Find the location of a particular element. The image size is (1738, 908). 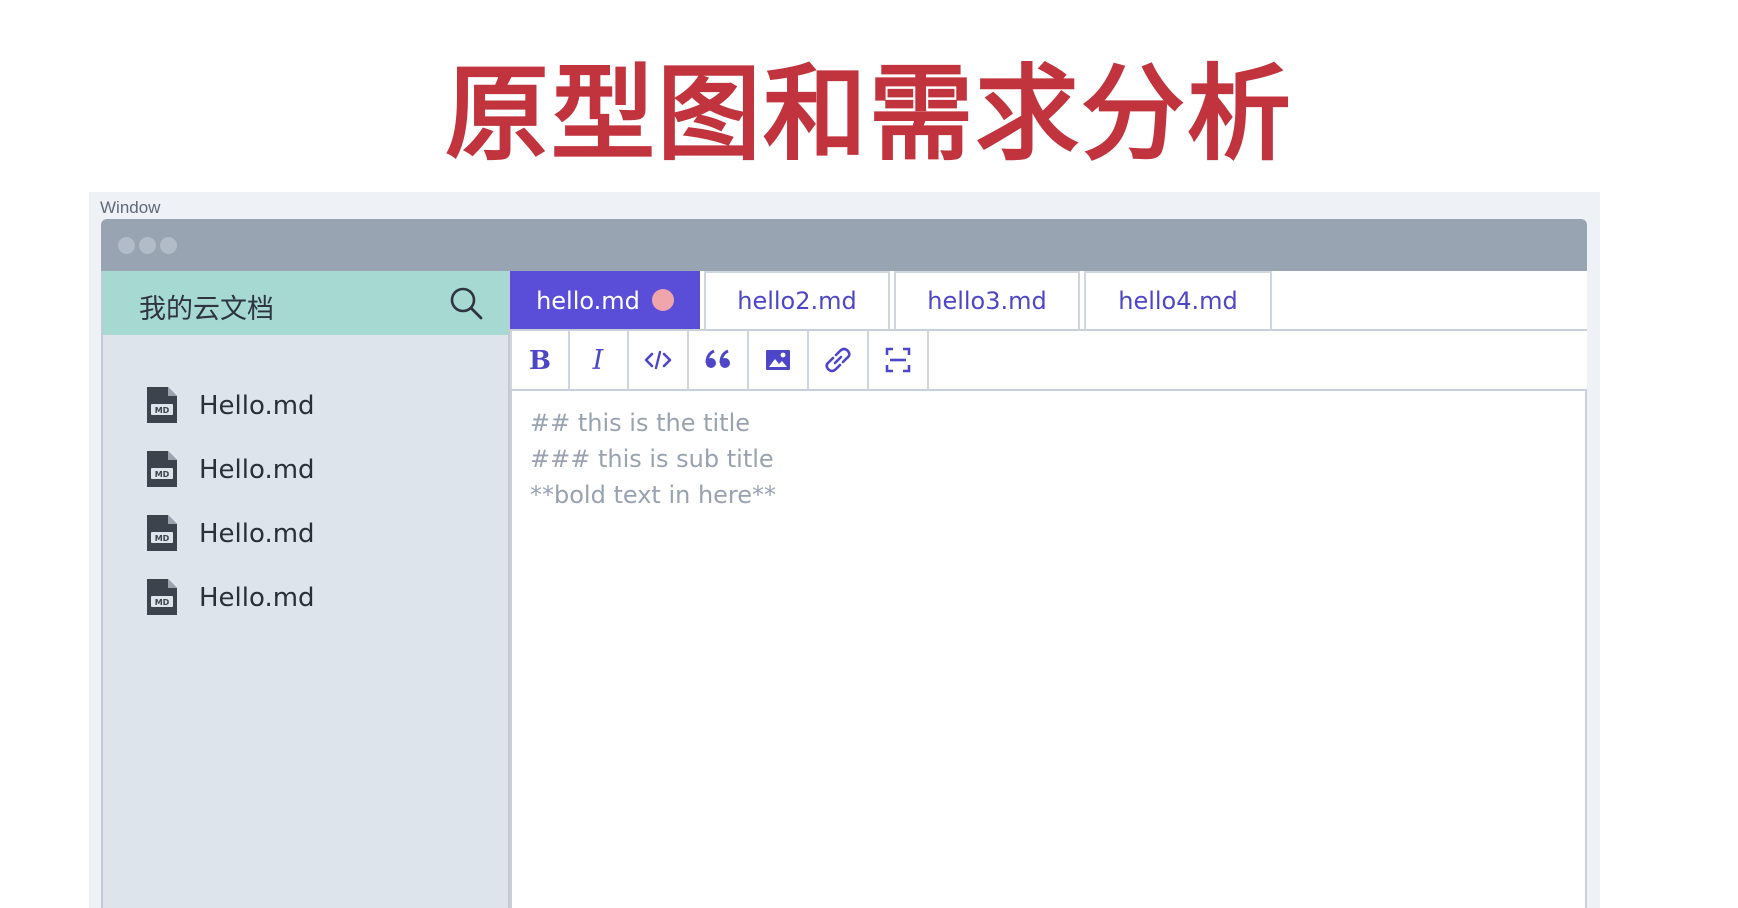

tab-bar: hello.md hello2.md hello3.md hello4.md is located at coordinates (1048, 301).